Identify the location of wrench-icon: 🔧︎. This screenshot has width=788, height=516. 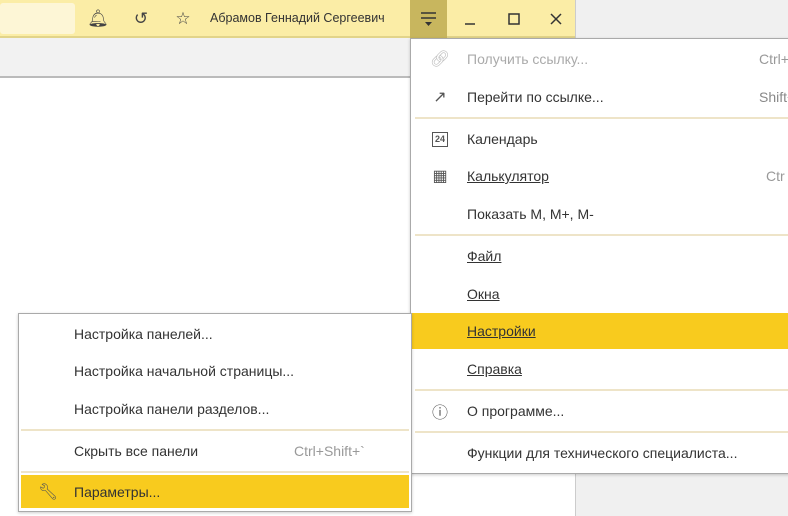
(48, 492).